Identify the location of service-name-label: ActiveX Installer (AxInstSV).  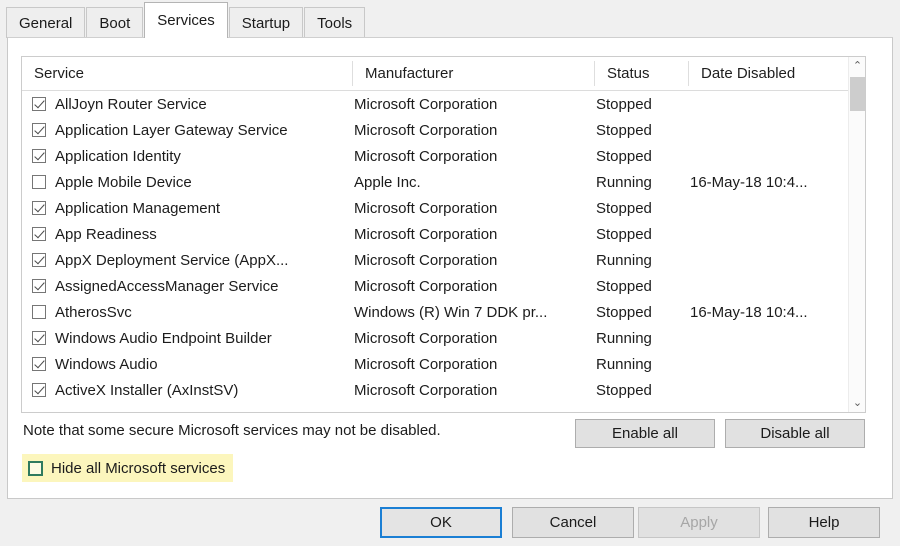
(147, 390).